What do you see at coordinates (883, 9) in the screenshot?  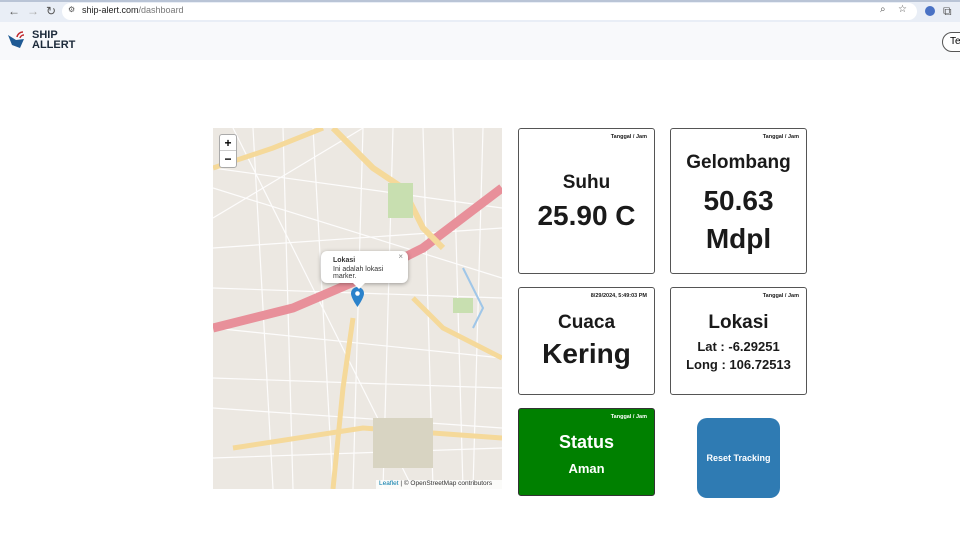 I see `zoom-icon: ⌕` at bounding box center [883, 9].